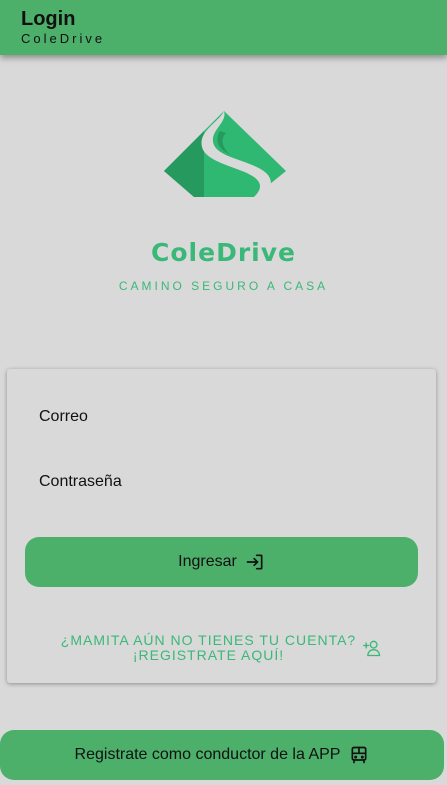 The image size is (447, 785). I want to click on password-label: Contraseña, so click(80, 481).